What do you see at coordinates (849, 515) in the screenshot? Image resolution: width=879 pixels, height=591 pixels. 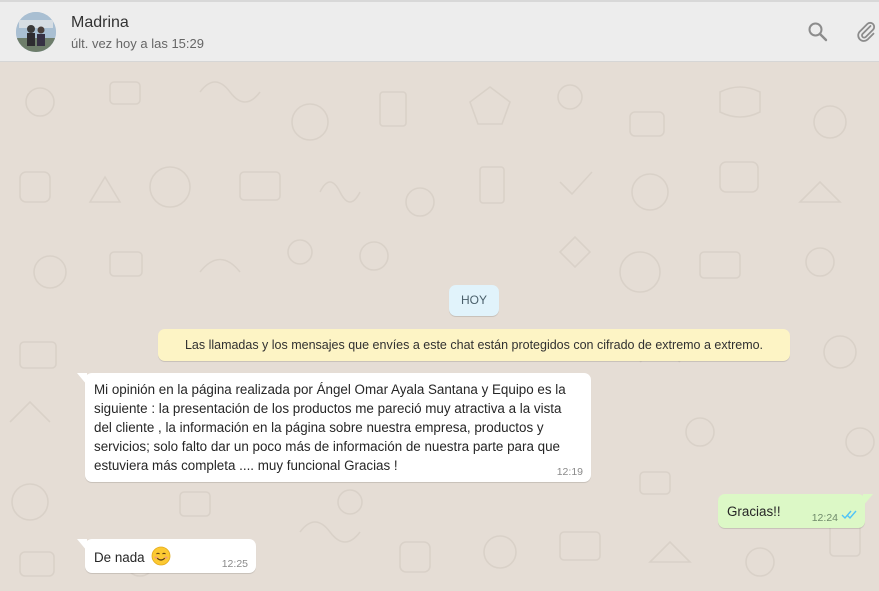 I see `double-check-read-icon` at bounding box center [849, 515].